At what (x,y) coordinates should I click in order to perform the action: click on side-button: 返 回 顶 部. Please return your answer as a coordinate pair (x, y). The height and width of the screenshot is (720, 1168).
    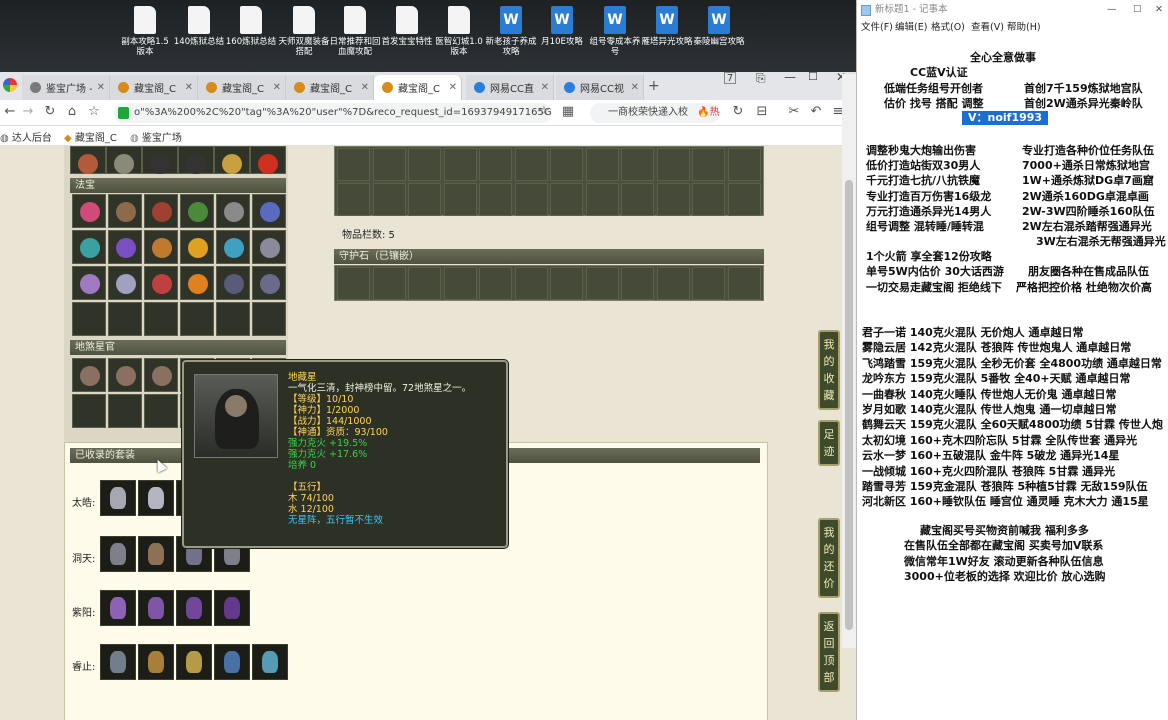
    Looking at the image, I should click on (829, 652).